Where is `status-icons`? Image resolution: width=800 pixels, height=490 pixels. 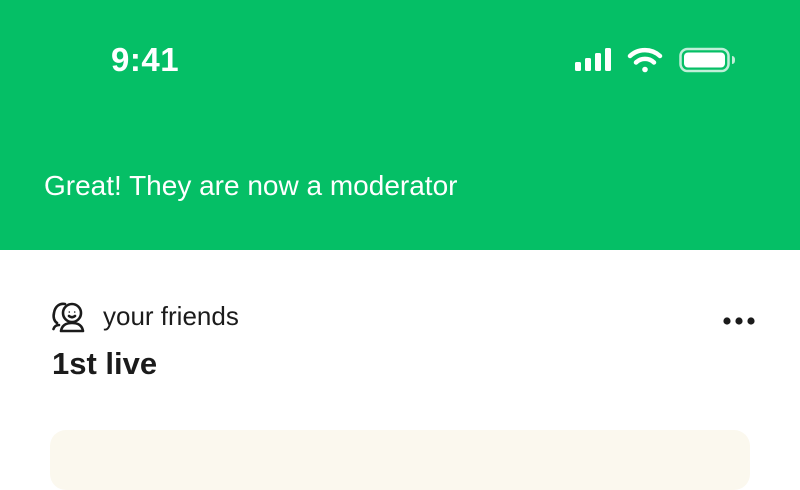
status-icons is located at coordinates (655, 60).